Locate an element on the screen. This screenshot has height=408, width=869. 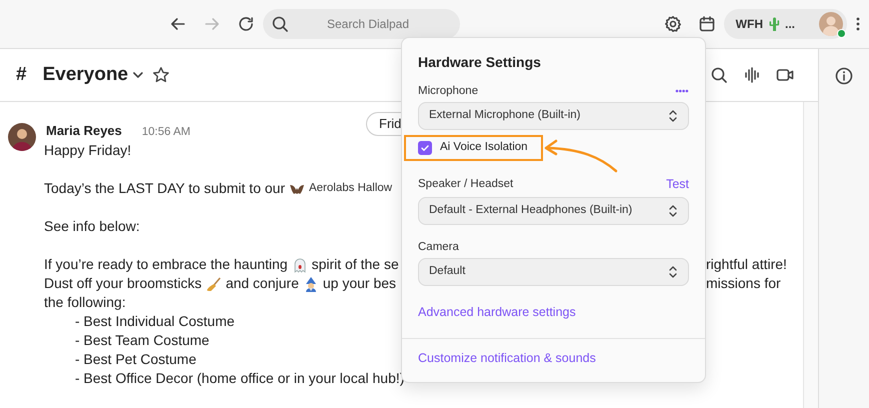
settings-link: Advanced hardware settings is located at coordinates (497, 312).